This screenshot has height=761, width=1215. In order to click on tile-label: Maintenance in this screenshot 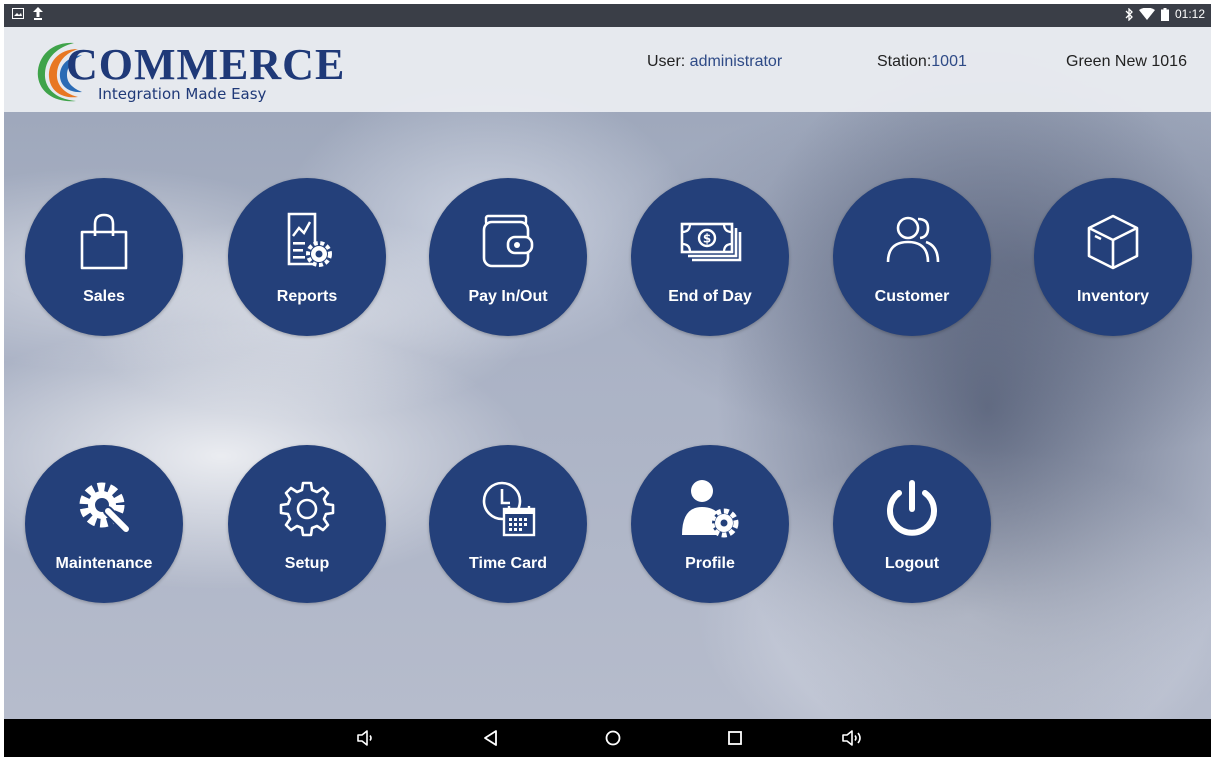, I will do `click(104, 563)`.